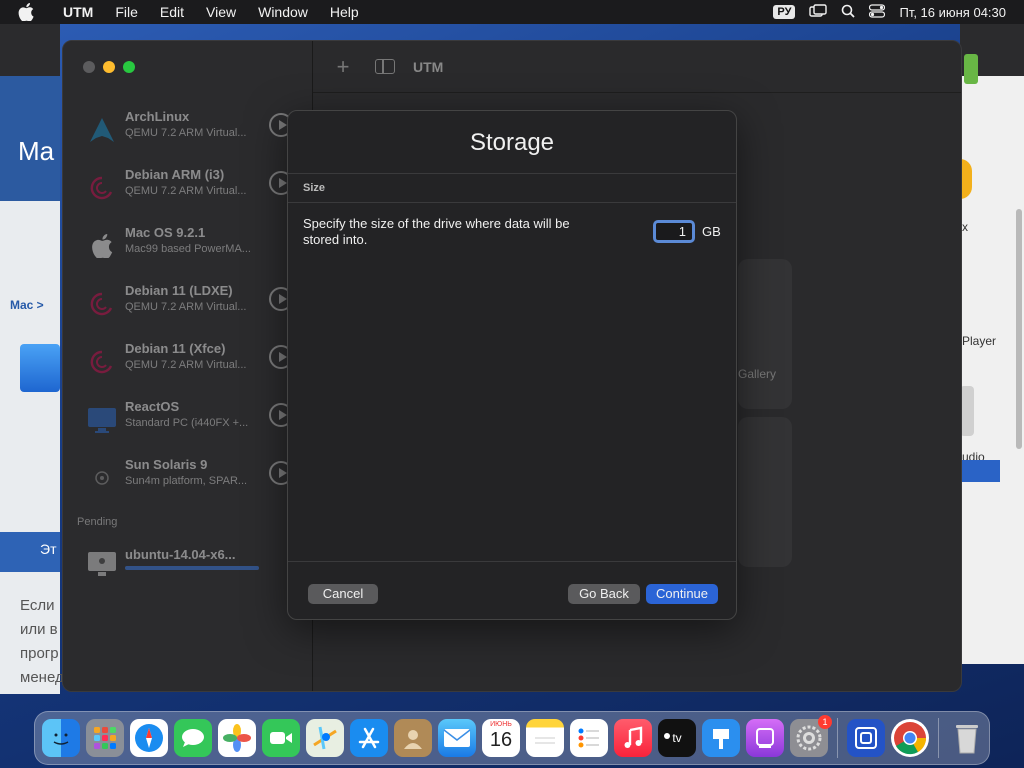 The height and width of the screenshot is (768, 1024). I want to click on background-strip-text: Эт, so click(48, 549).